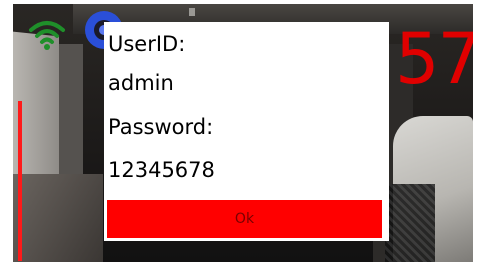  Describe the element at coordinates (47, 35) in the screenshot. I see `wifi-icon` at that location.